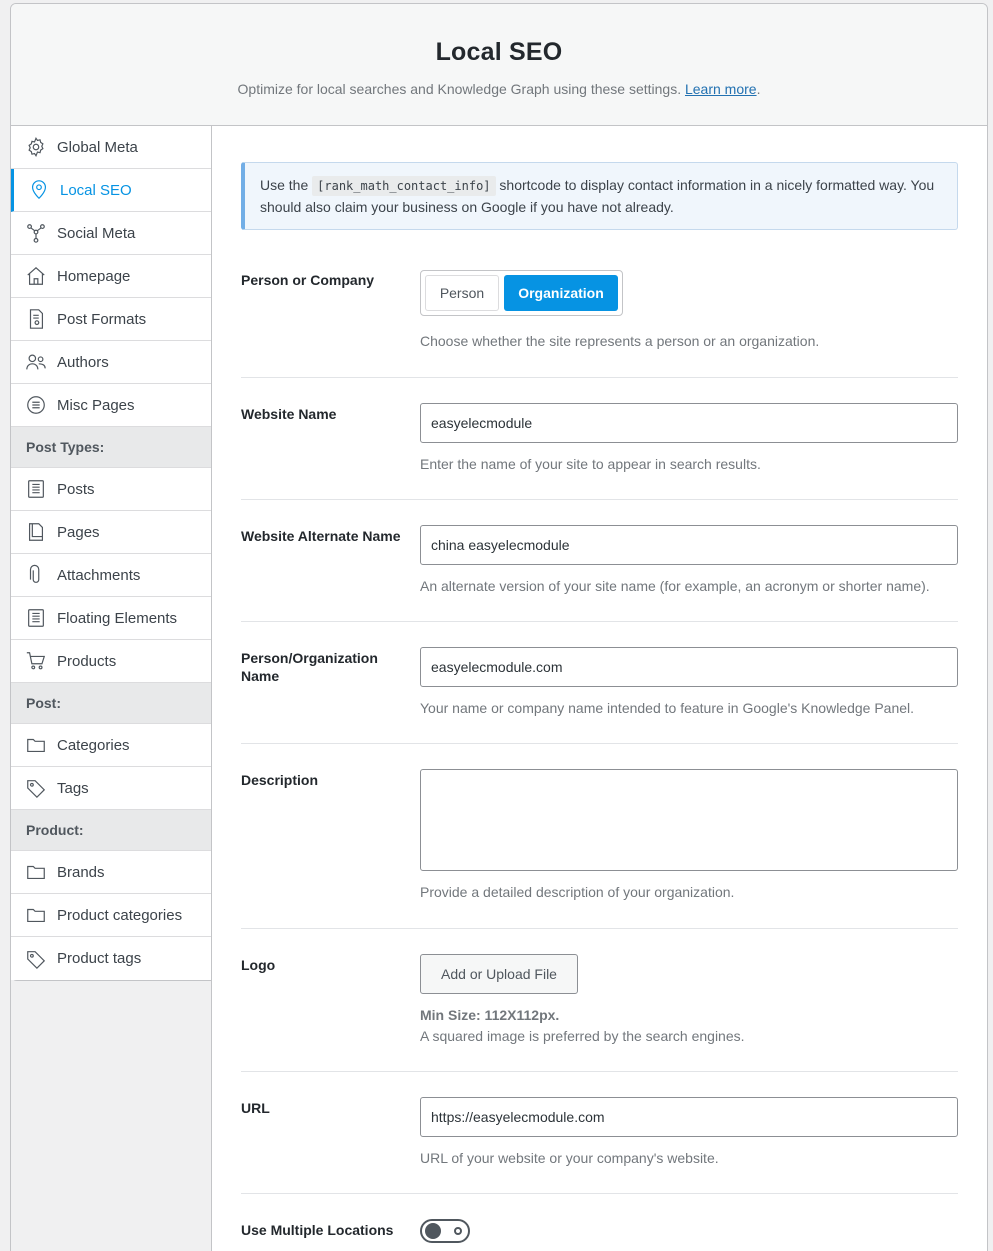  Describe the element at coordinates (689, 820) in the screenshot. I see `description-textarea` at that location.